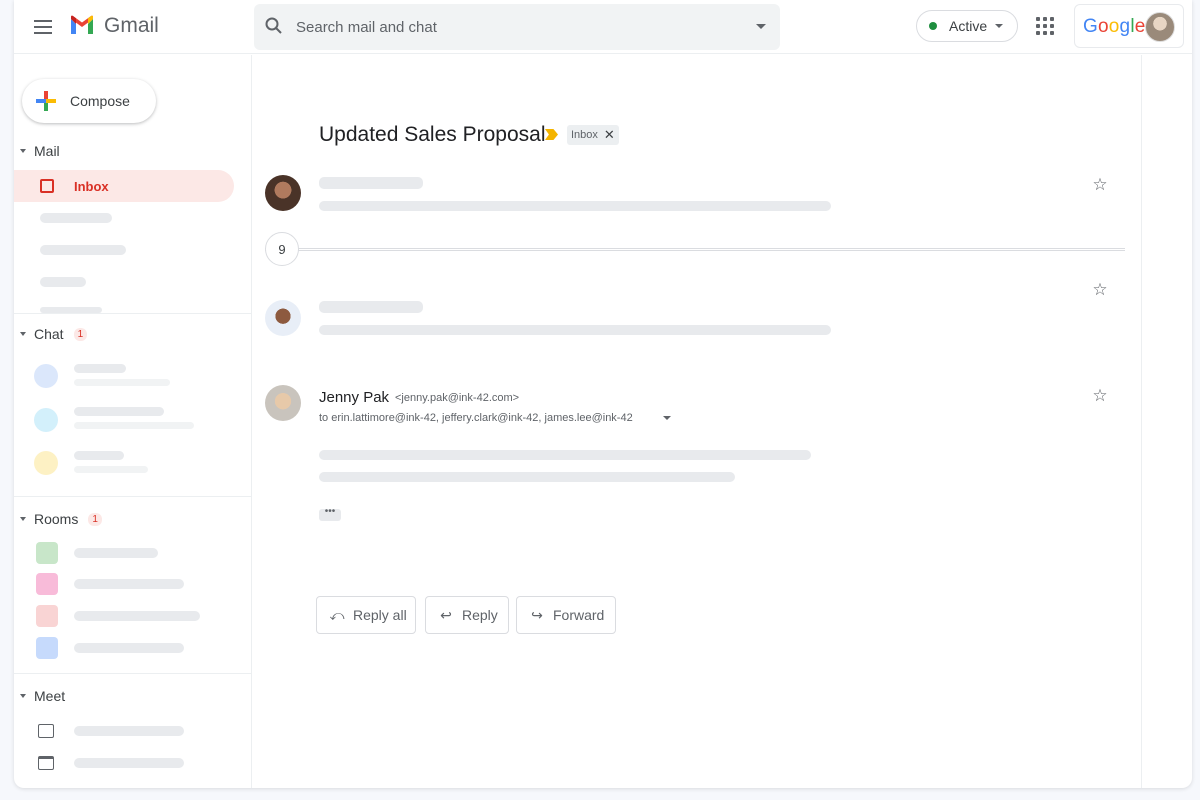  I want to click on forward-icon: ↪, so click(537, 614).